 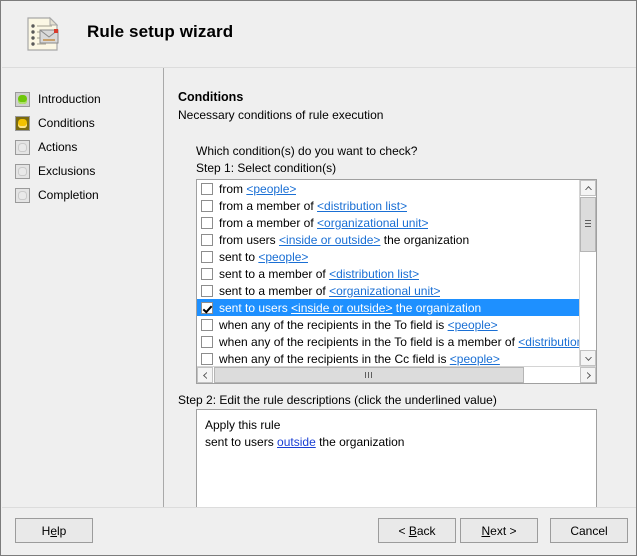 What do you see at coordinates (67, 171) in the screenshot?
I see `sidebar-item-label: Exclusions` at bounding box center [67, 171].